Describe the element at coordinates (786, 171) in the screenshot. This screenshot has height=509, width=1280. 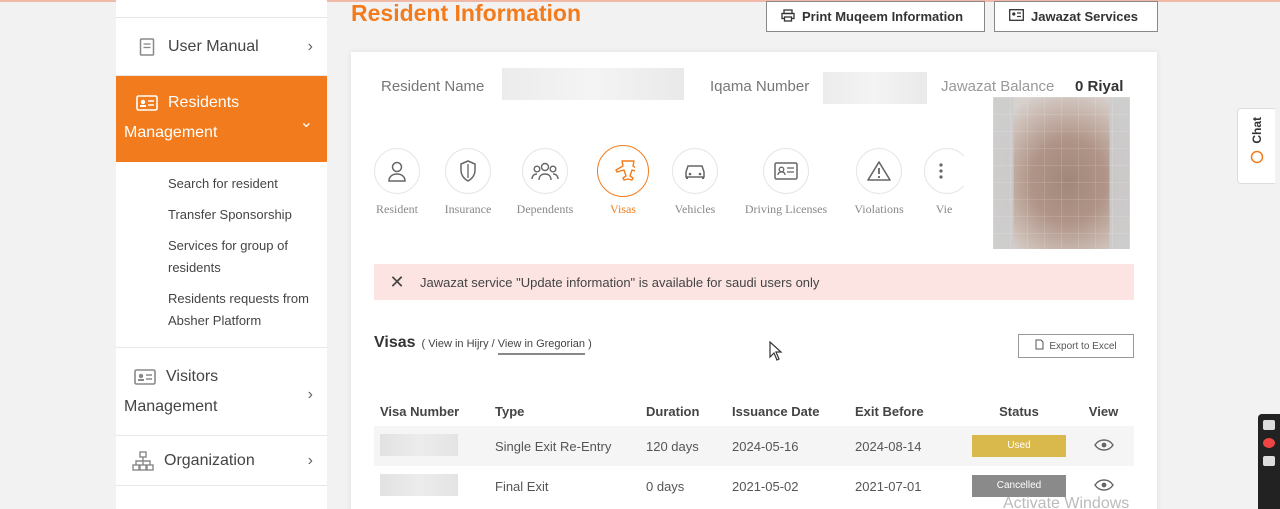
I see `license-card-icon` at that location.